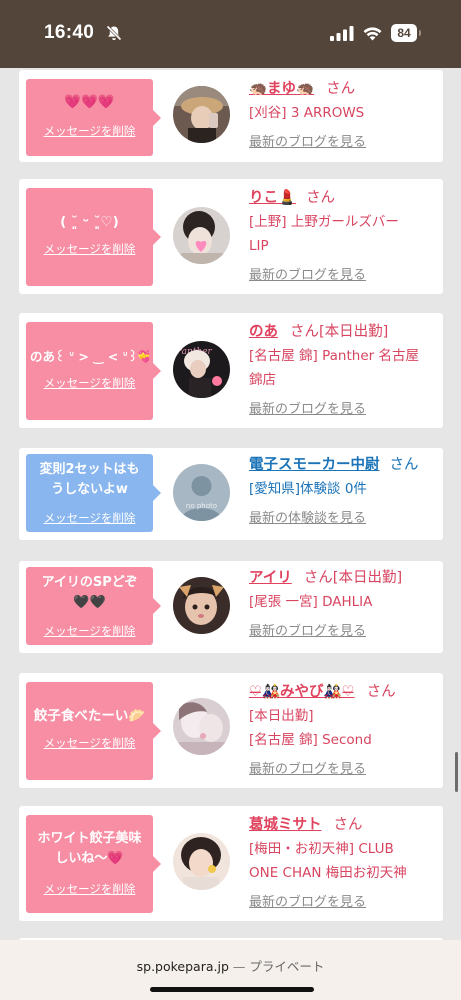  I want to click on message-bubble: ホワイト餃子美味 しいね〜💗 メッセージを削除, so click(93, 864).